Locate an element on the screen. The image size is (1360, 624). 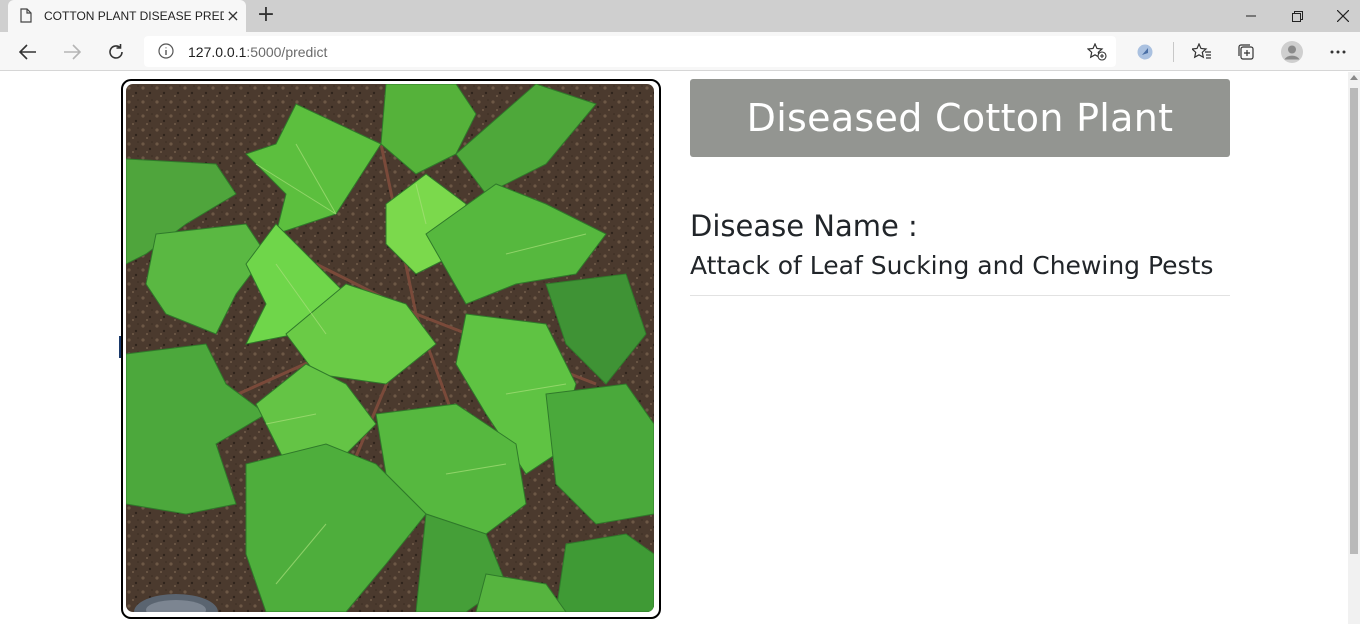
result-title: Diseased Cotton Plant is located at coordinates (960, 118).